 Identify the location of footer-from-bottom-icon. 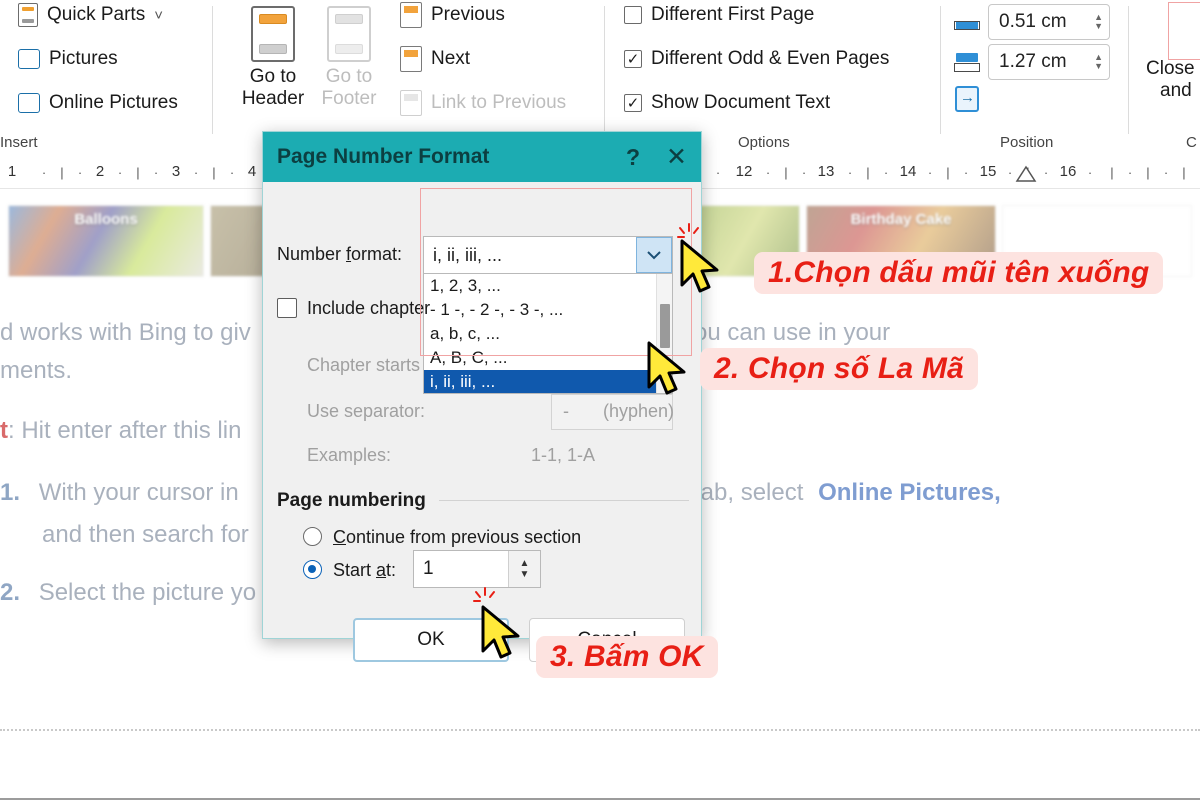
(967, 62).